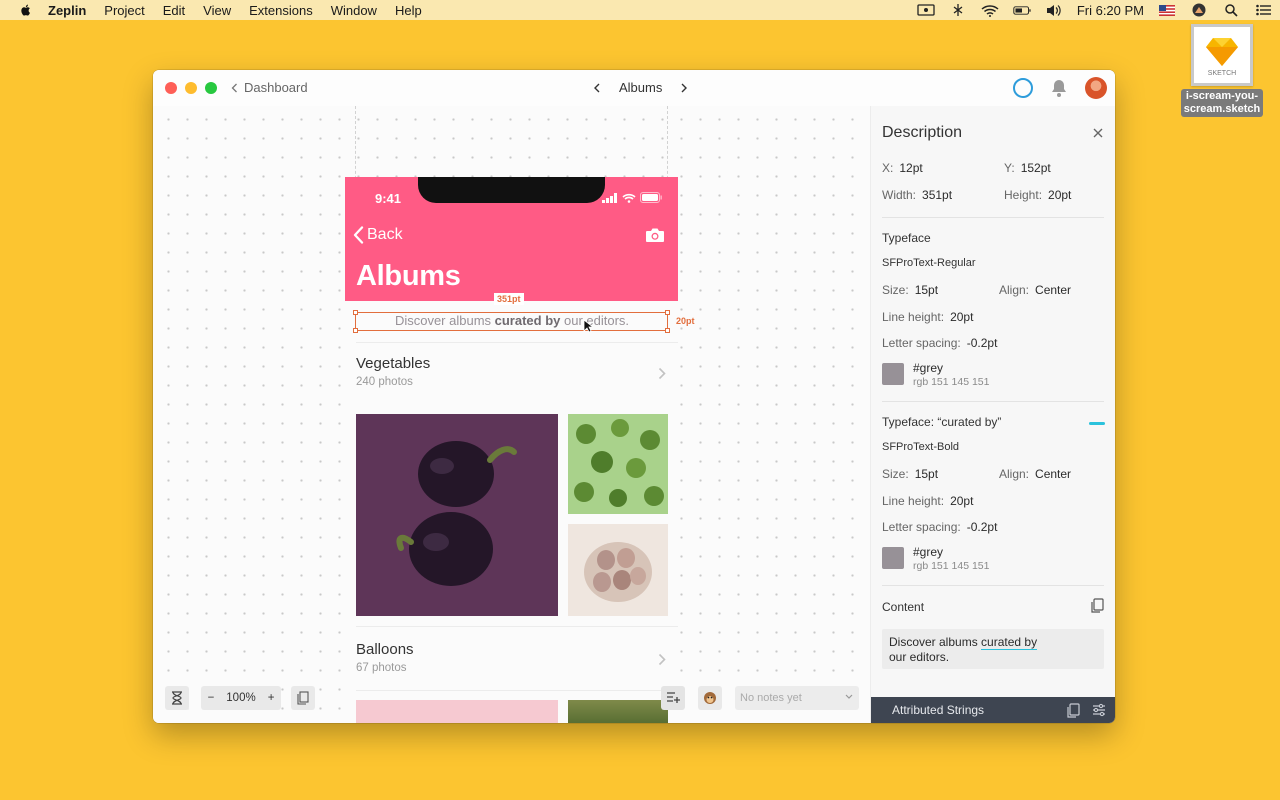  What do you see at coordinates (393, 363) in the screenshot?
I see `album-name: Vegetables` at bounding box center [393, 363].